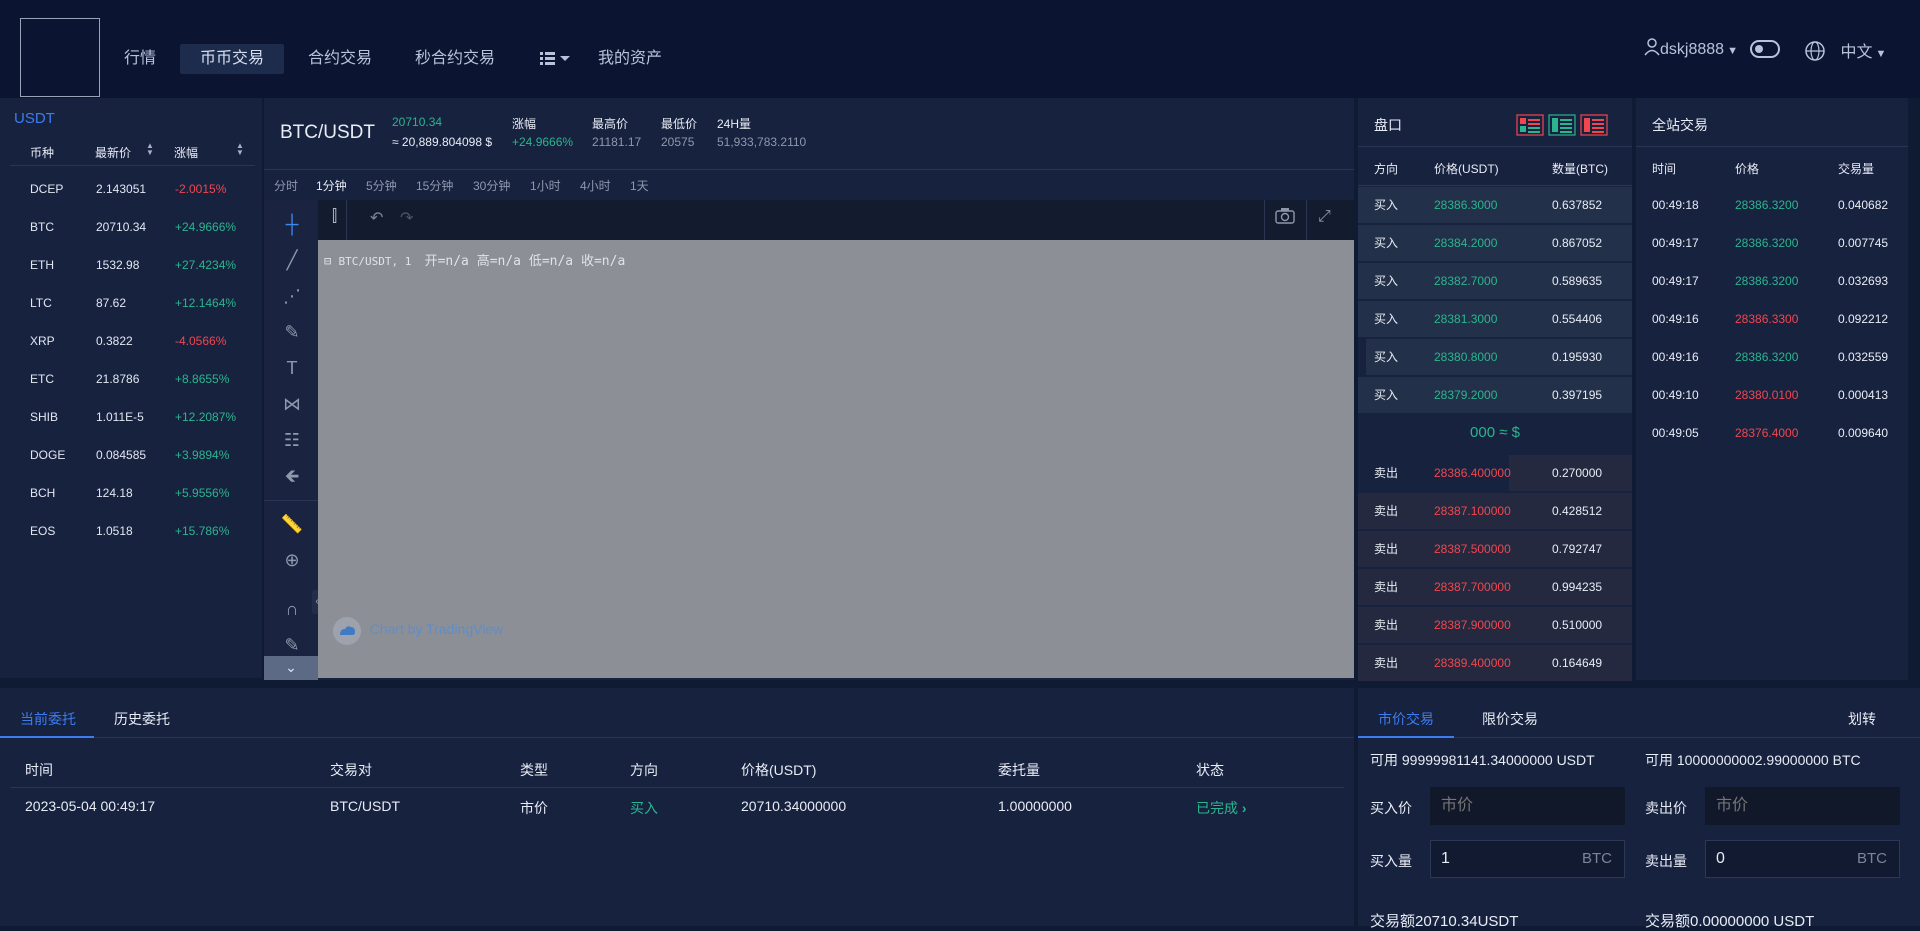 The height and width of the screenshot is (931, 1920). What do you see at coordinates (1495, 281) in the screenshot?
I see `table-row: 买入 28382.7000 0.589635` at bounding box center [1495, 281].